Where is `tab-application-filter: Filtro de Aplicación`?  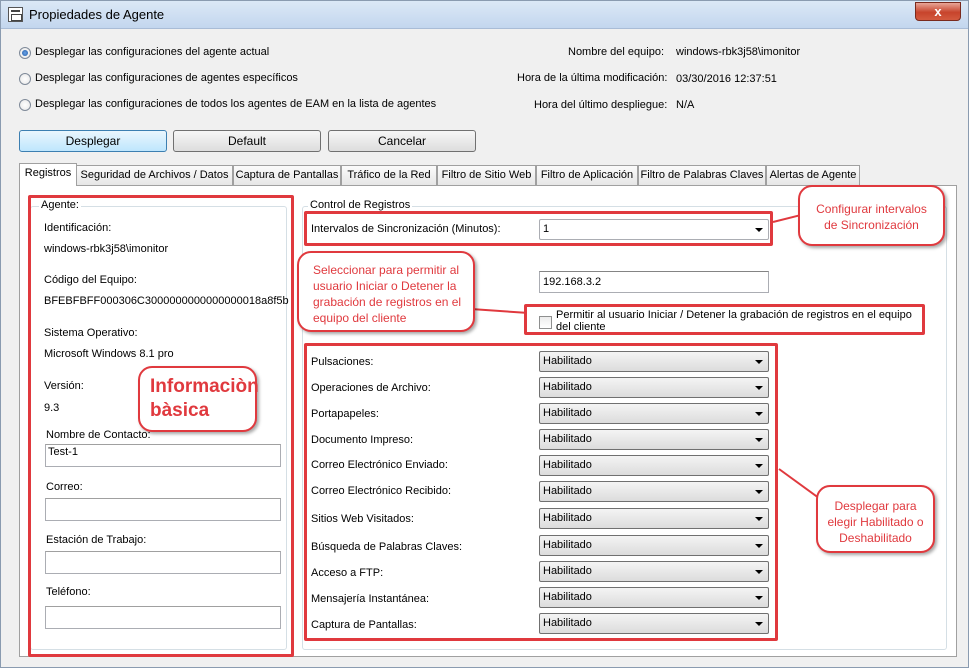 tab-application-filter: Filtro de Aplicación is located at coordinates (587, 175).